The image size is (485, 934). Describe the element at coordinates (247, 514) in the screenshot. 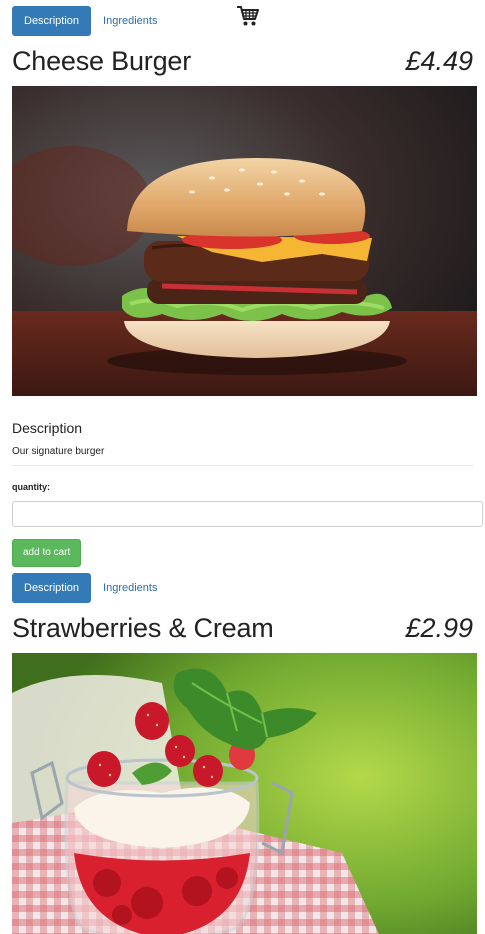

I see `quantity-input` at that location.